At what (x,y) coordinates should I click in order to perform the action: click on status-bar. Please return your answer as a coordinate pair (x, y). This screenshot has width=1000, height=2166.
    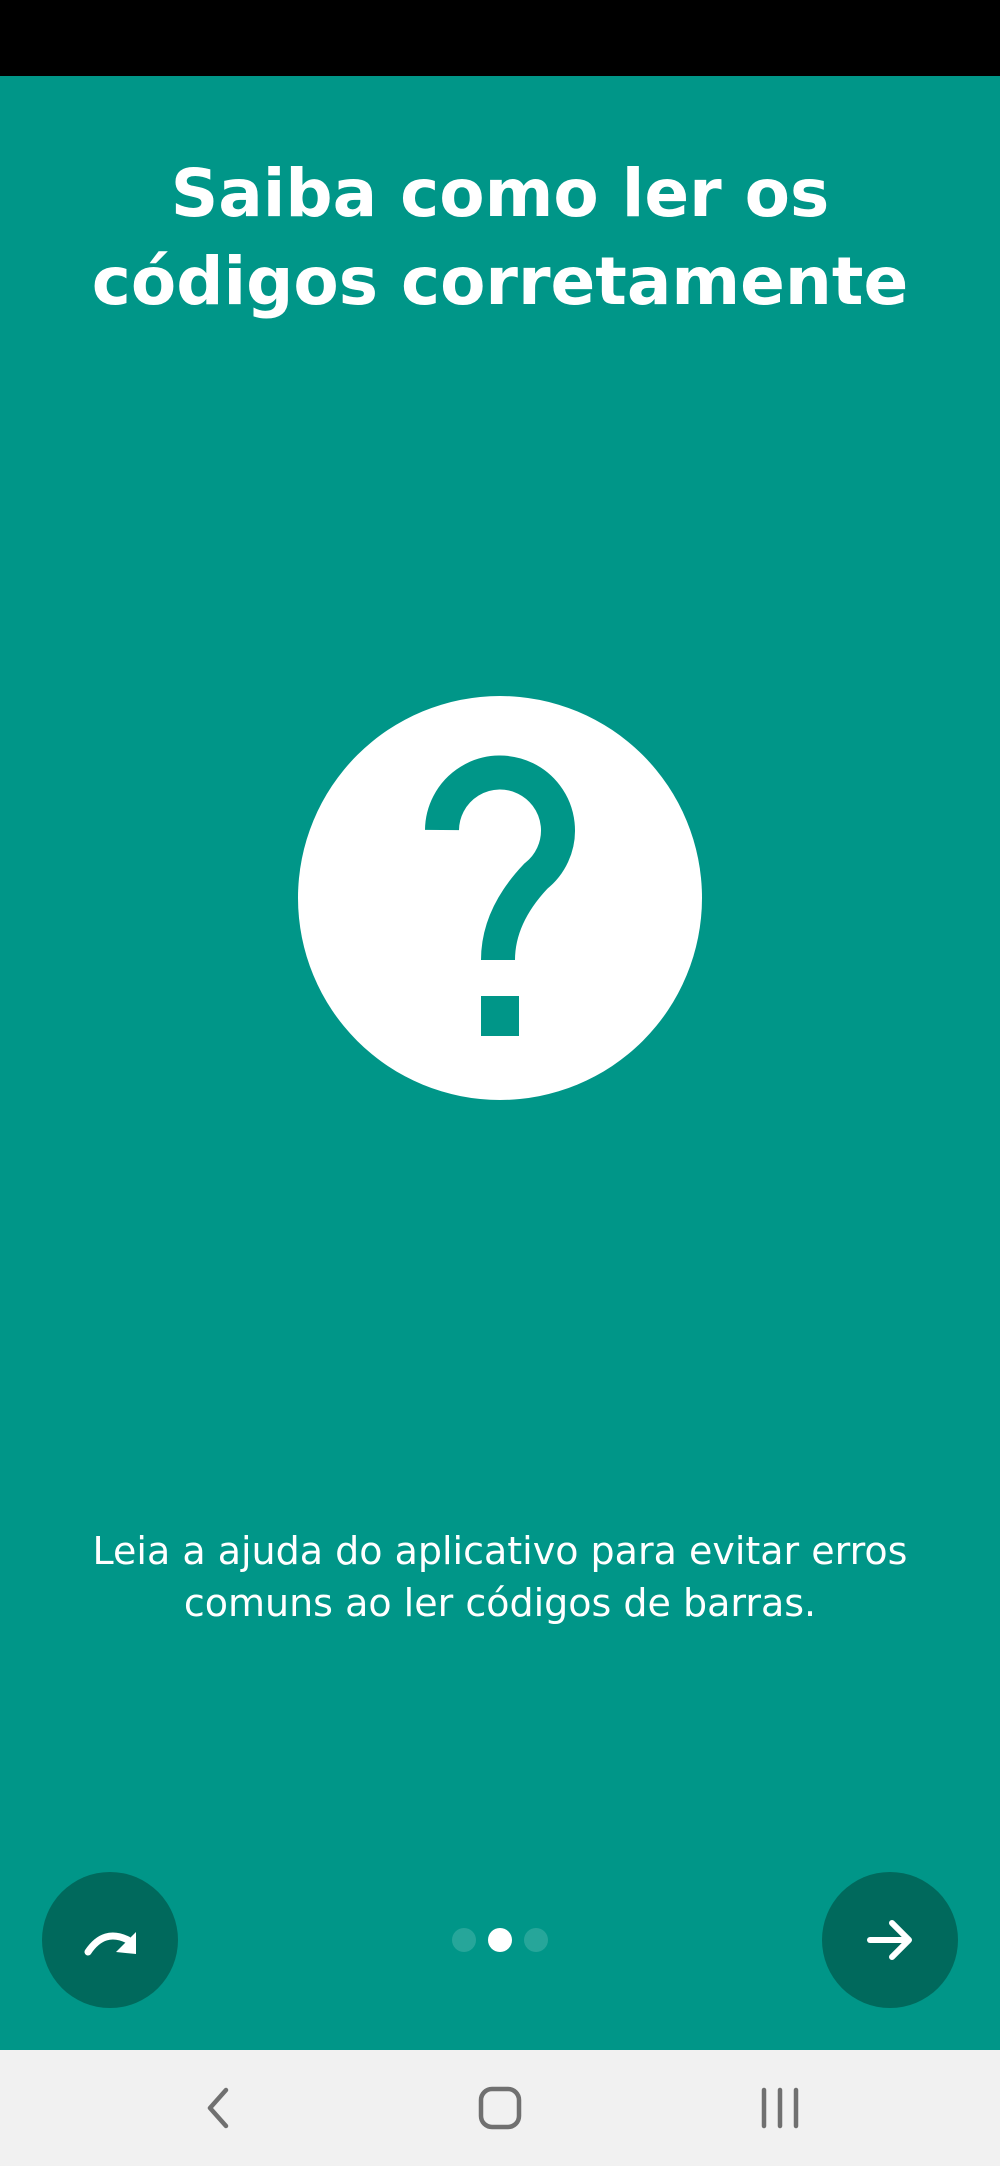
    Looking at the image, I should click on (500, 38).